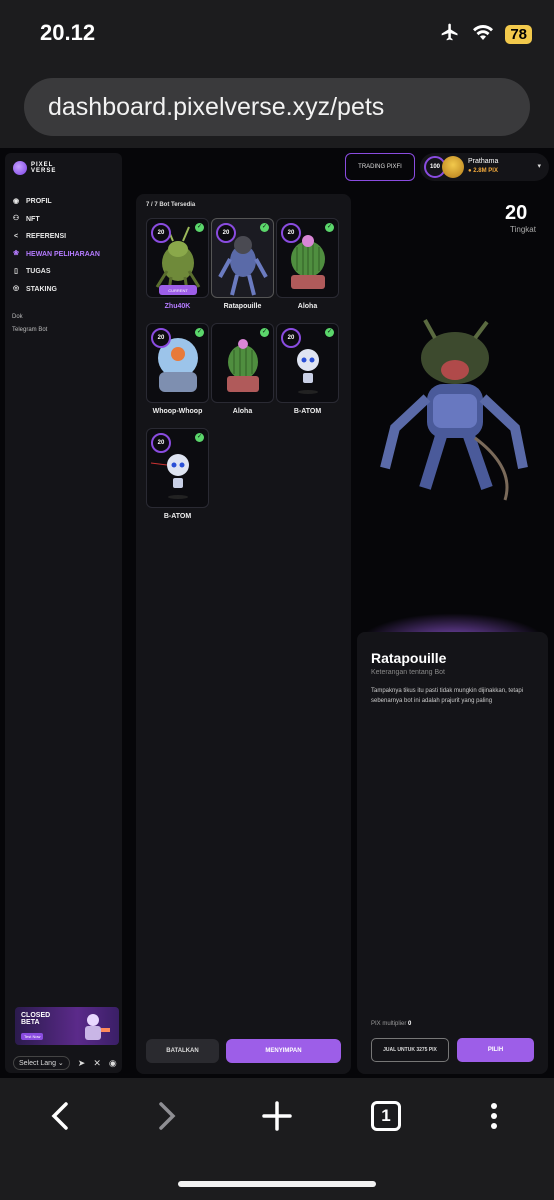 This screenshot has height=1200, width=554. Describe the element at coordinates (64, 202) in the screenshot. I see `sidebar-item-profil: ◉ PROFIL` at that location.